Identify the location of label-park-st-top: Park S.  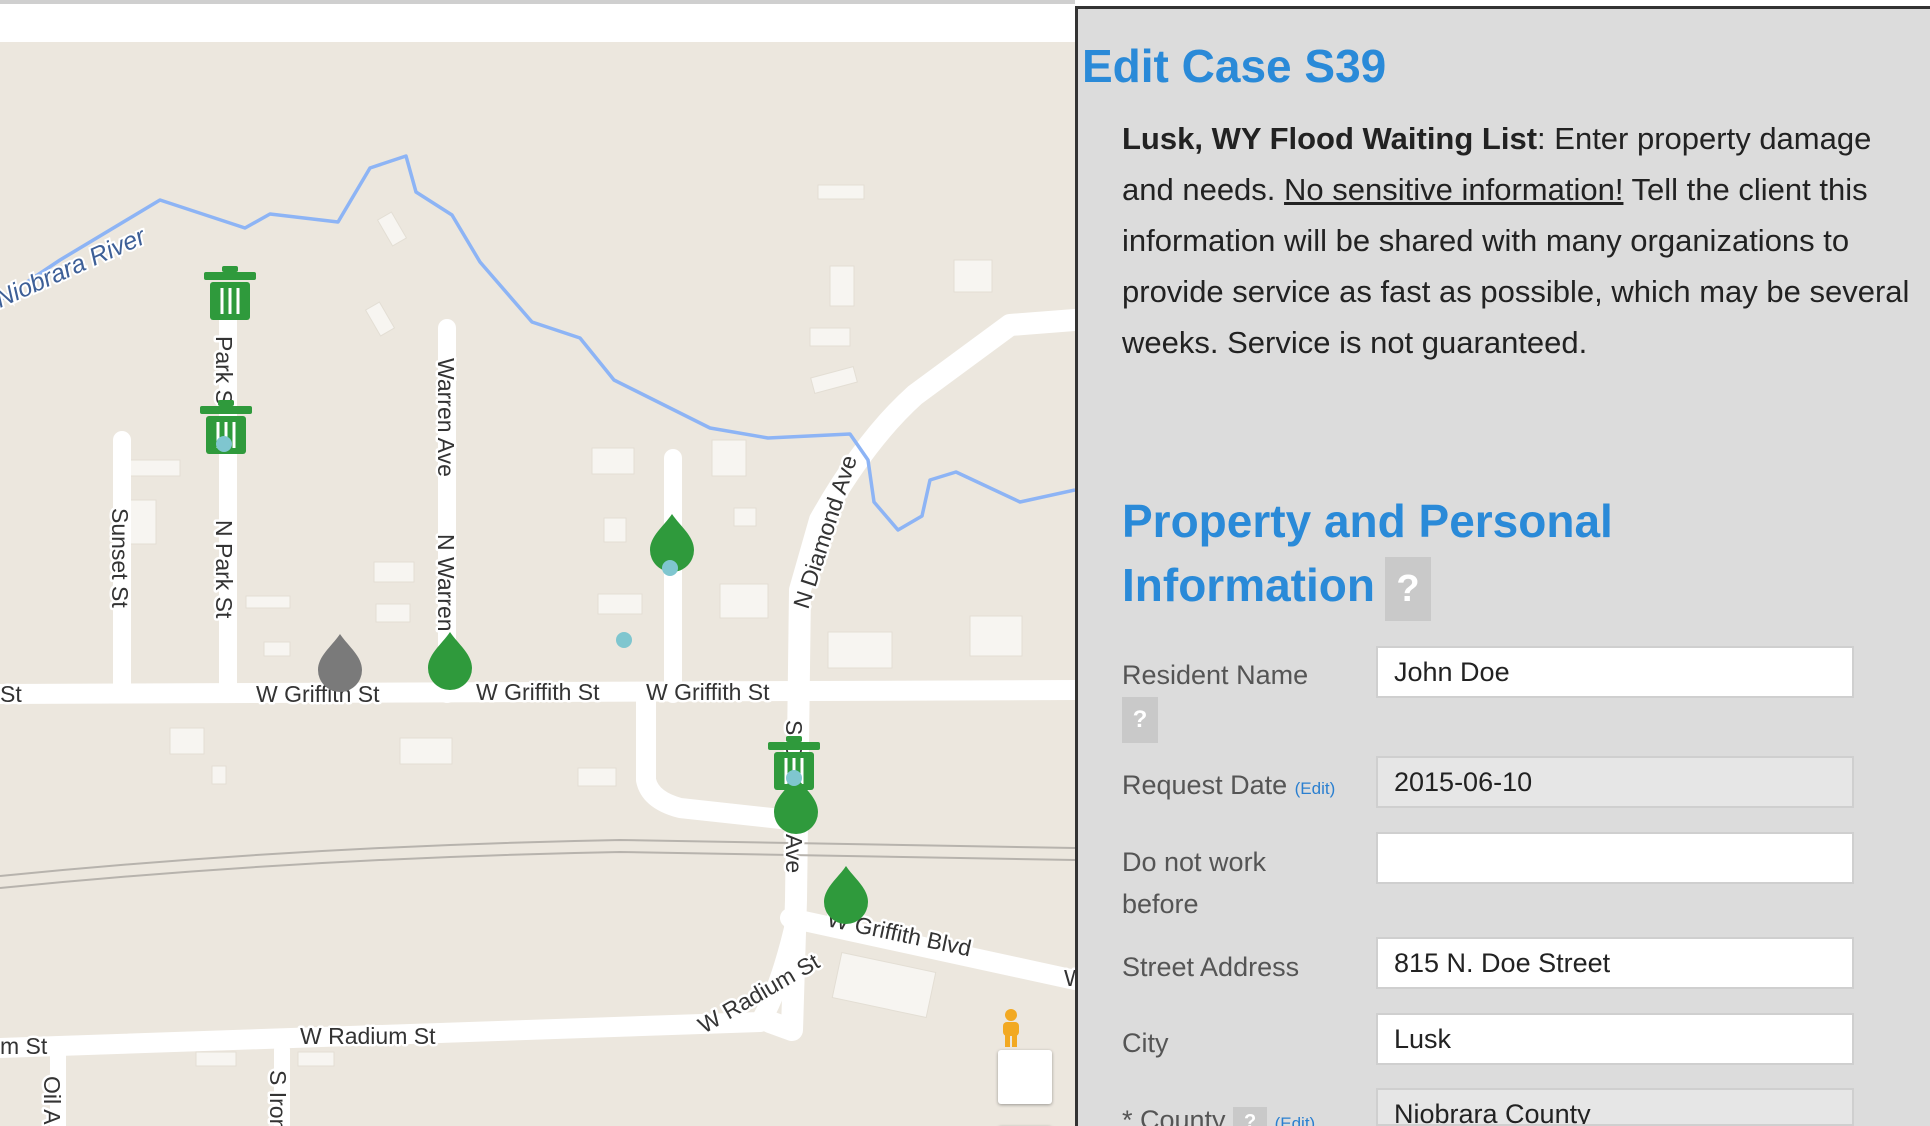
(224, 370).